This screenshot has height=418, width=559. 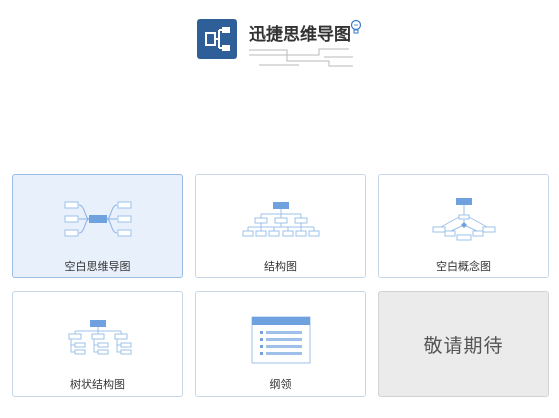 What do you see at coordinates (356, 29) in the screenshot?
I see `lightbulb-icon` at bounding box center [356, 29].